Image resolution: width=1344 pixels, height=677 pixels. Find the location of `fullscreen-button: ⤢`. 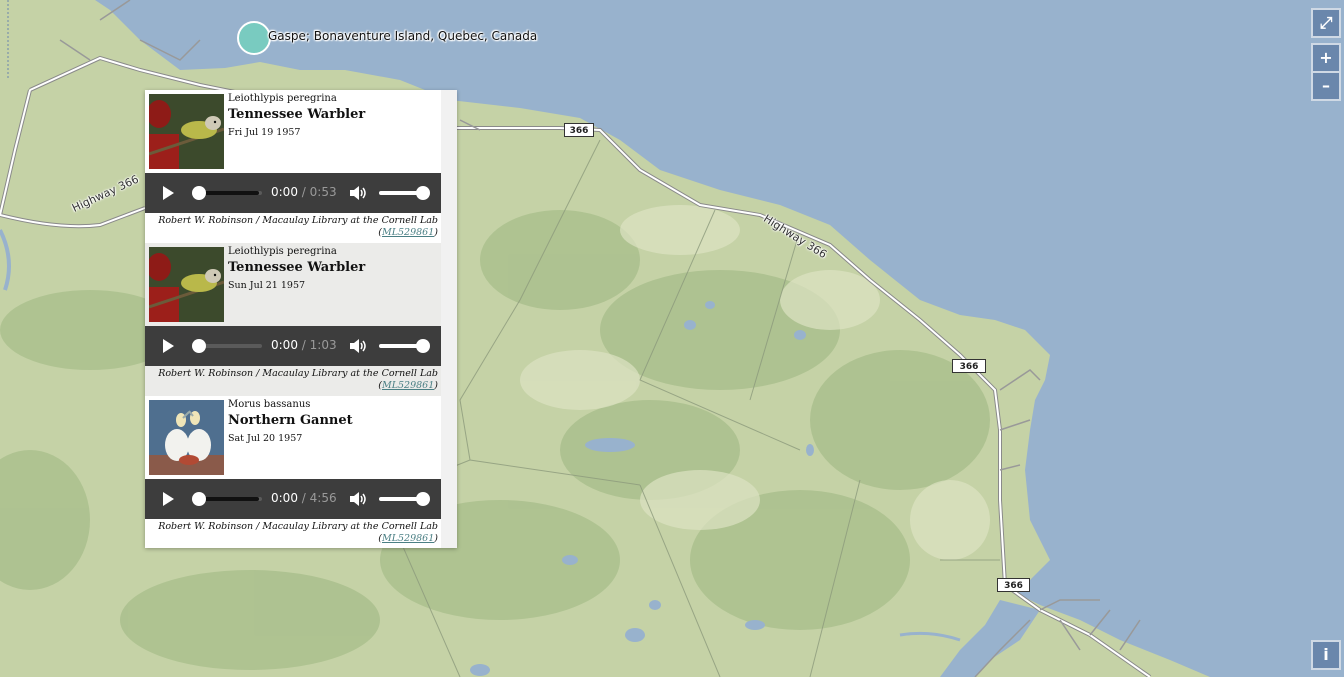

fullscreen-button: ⤢ is located at coordinates (1326, 23).